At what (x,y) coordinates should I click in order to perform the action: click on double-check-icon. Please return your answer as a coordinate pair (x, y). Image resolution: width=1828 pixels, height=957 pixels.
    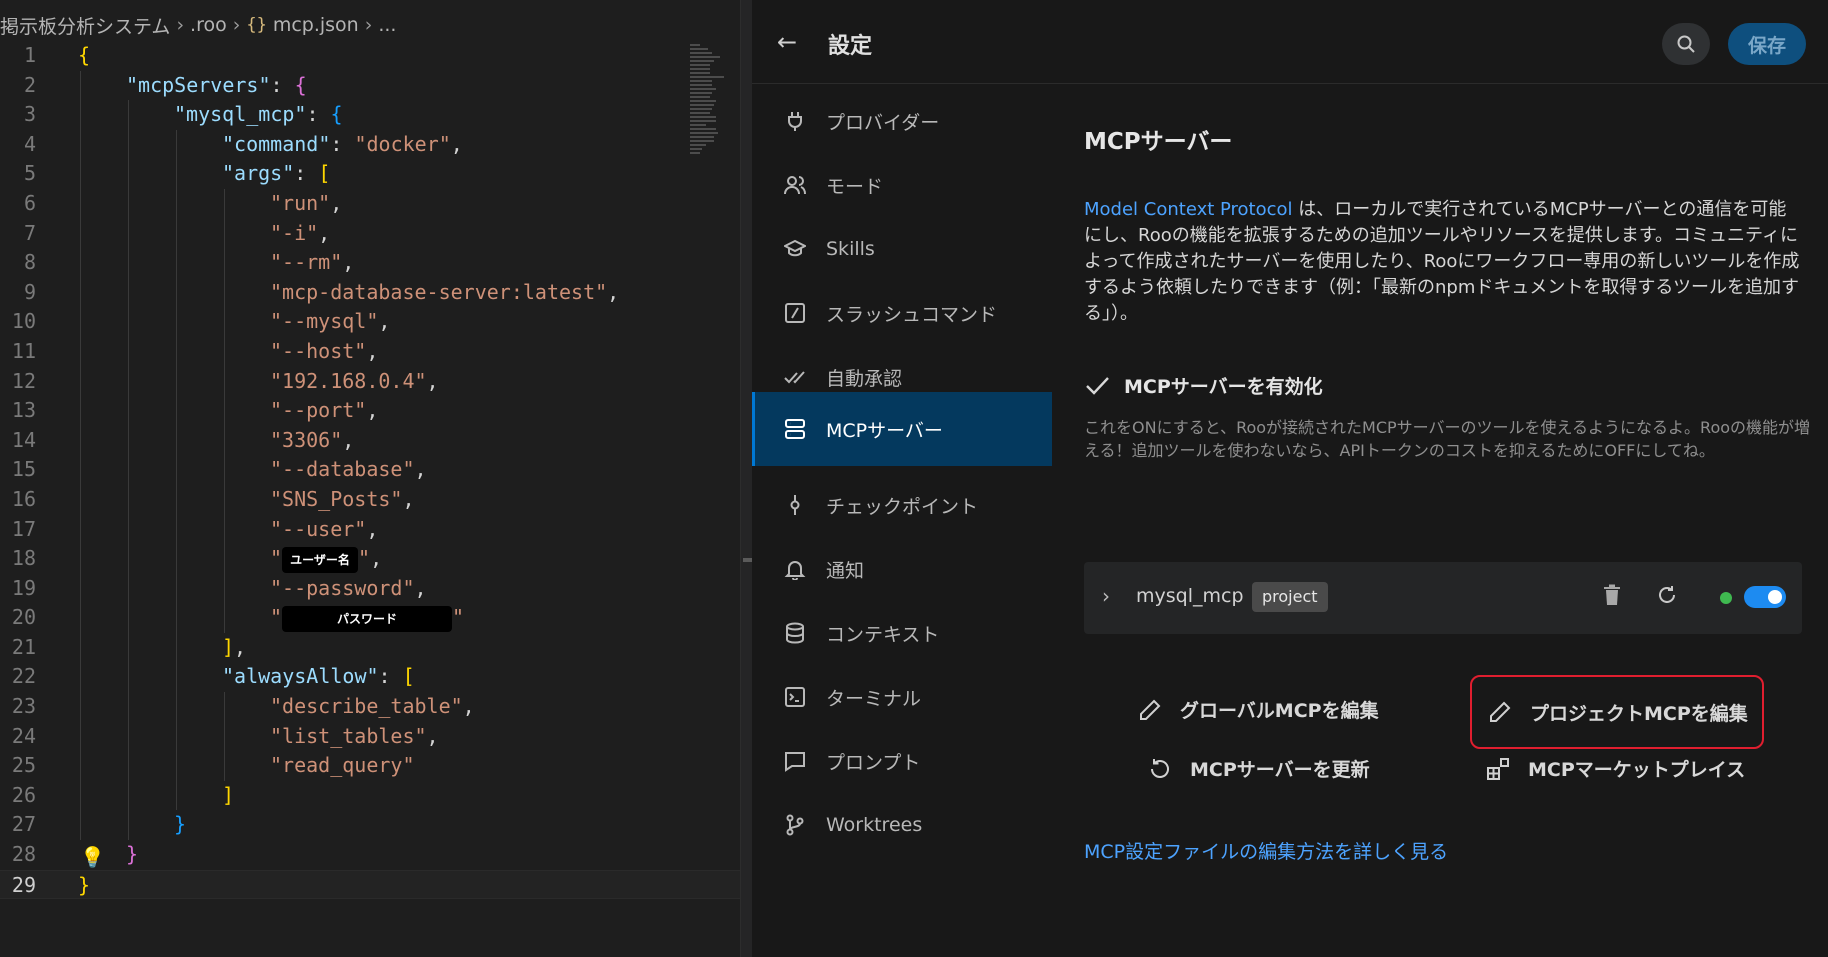
    Looking at the image, I should click on (795, 377).